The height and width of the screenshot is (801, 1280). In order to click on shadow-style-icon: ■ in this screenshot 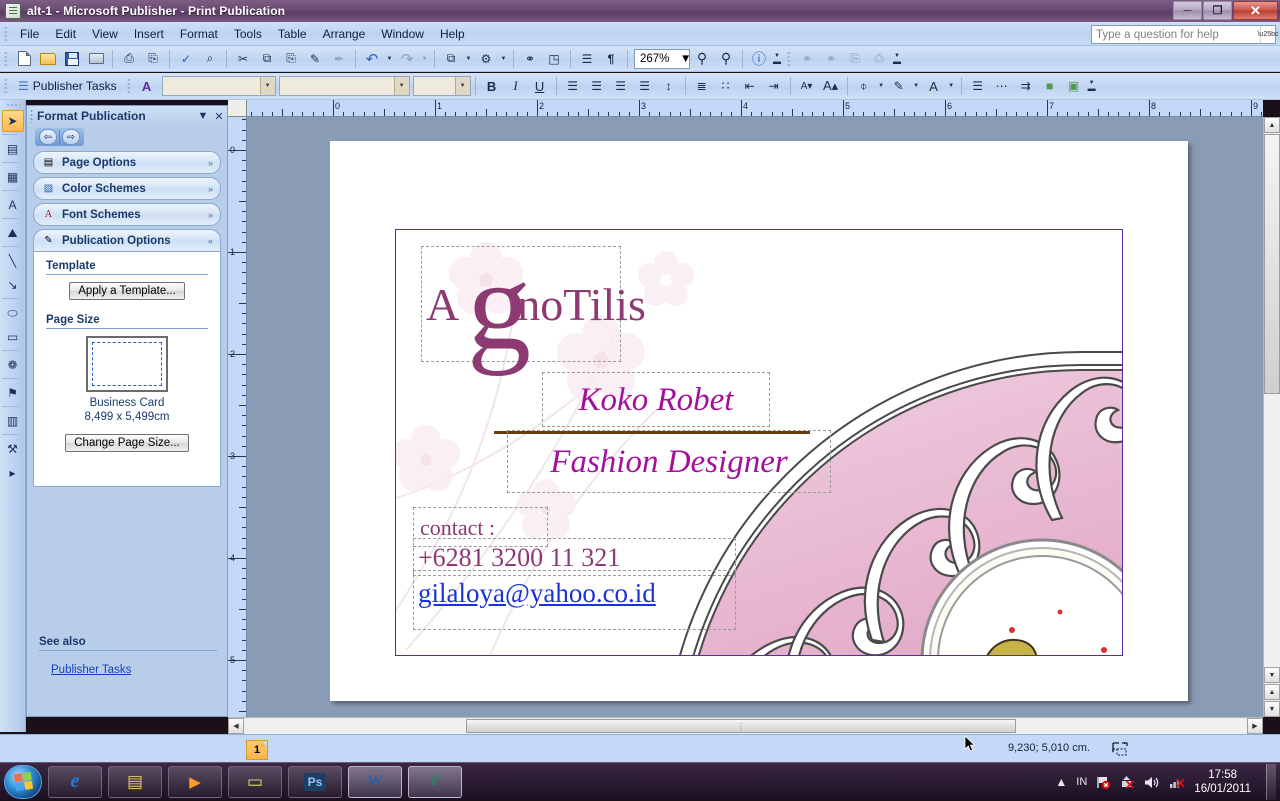, I will do `click(1050, 86)`.